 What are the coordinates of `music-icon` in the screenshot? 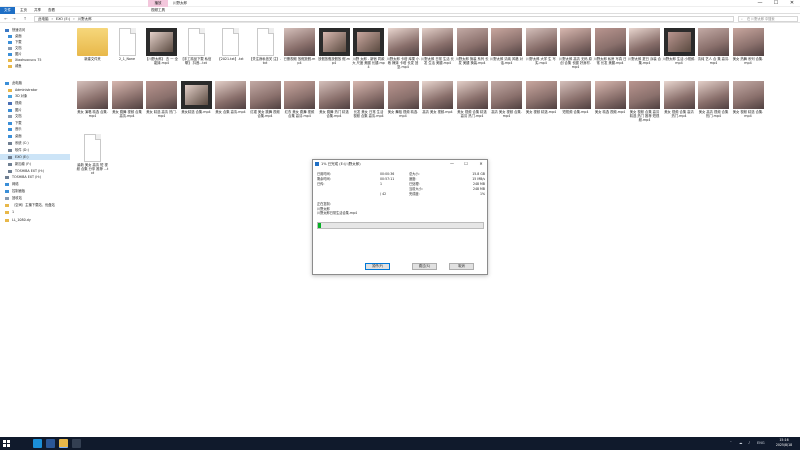 It's located at (10, 129).